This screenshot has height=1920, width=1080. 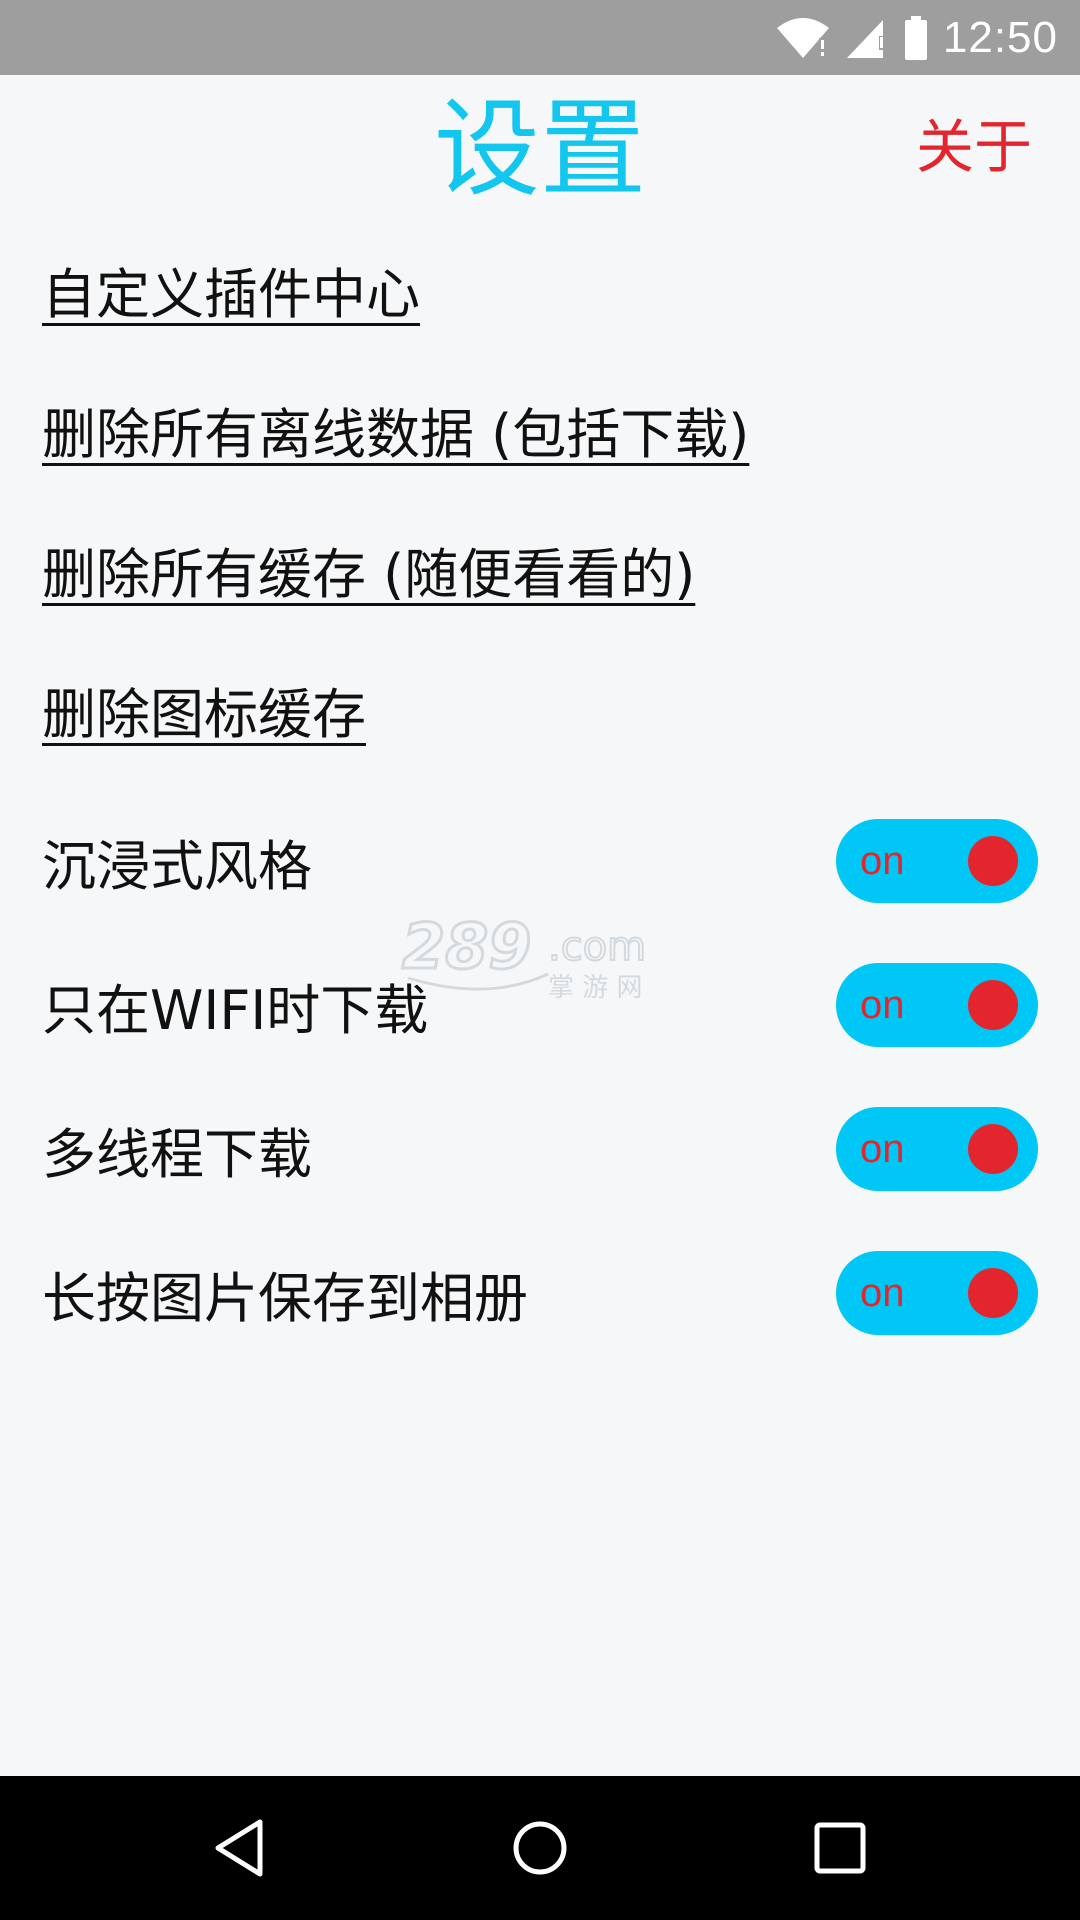 What do you see at coordinates (540, 1299) in the screenshot?
I see `toggle-row-save-image: 长按图片保存到相册 on` at bounding box center [540, 1299].